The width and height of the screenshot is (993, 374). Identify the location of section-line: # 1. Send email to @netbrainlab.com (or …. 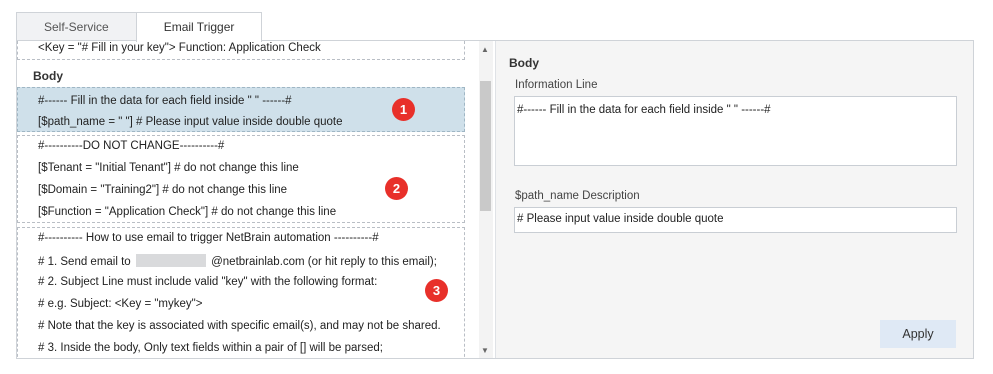
(237, 261).